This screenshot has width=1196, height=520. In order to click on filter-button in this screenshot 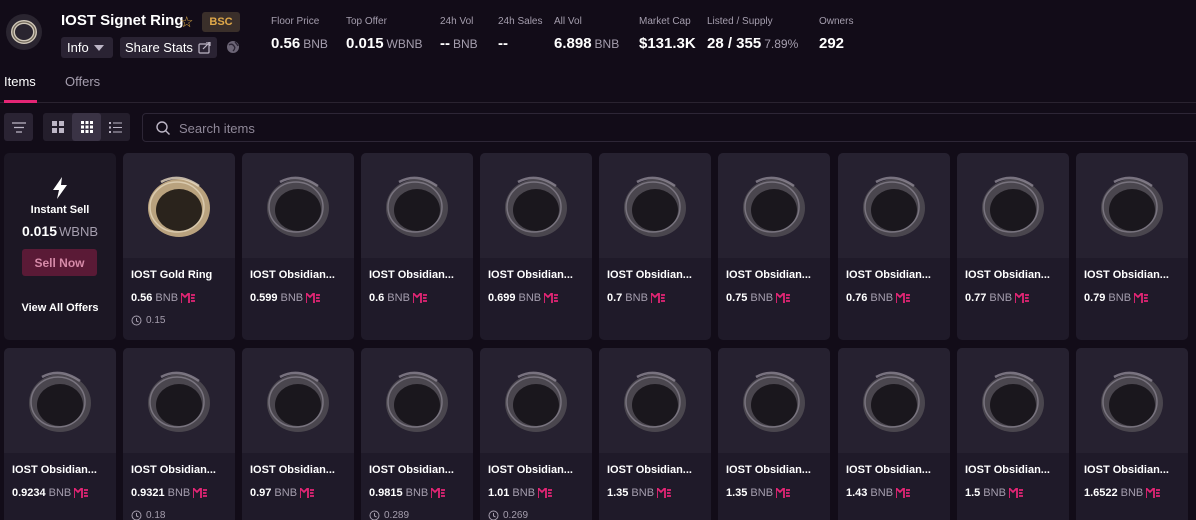, I will do `click(18, 127)`.